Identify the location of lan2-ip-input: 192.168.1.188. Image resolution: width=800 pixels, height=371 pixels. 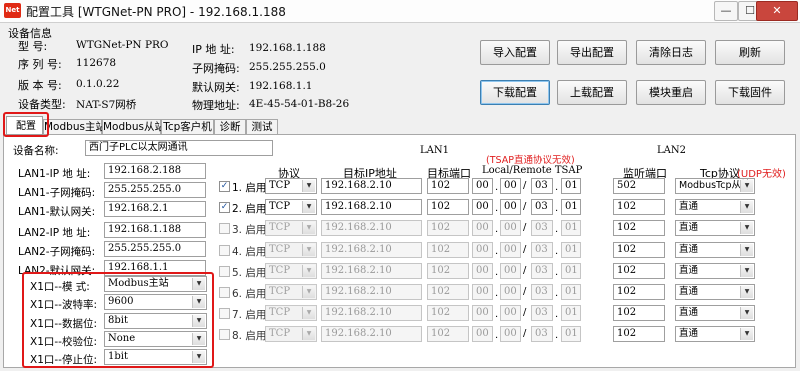
(155, 230).